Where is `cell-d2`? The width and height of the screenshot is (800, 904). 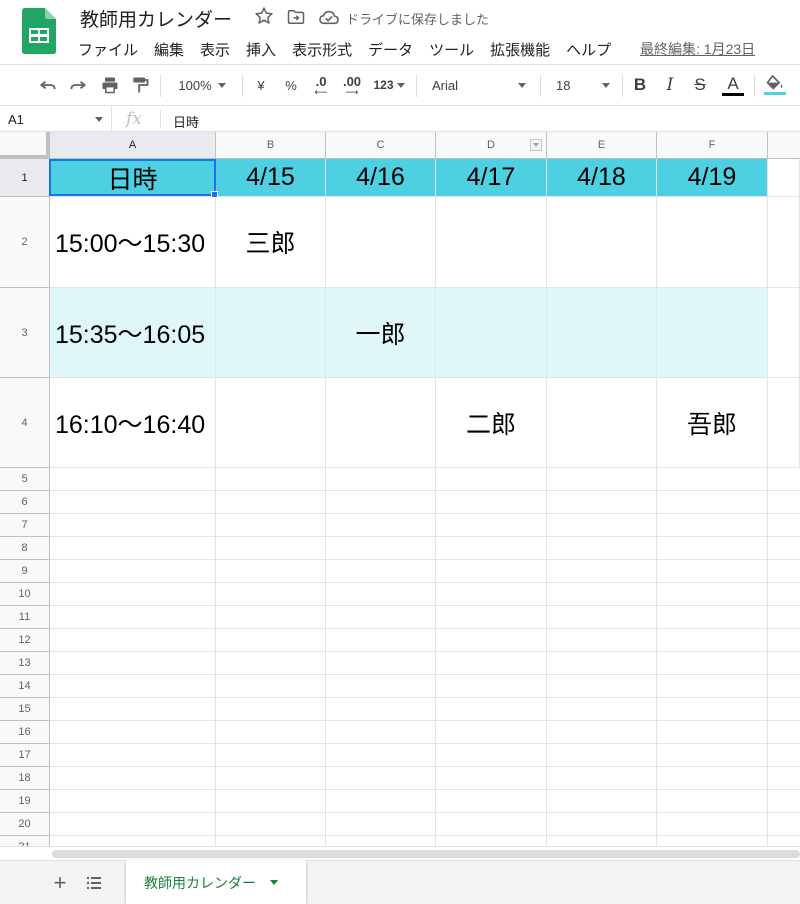 cell-d2 is located at coordinates (491, 242).